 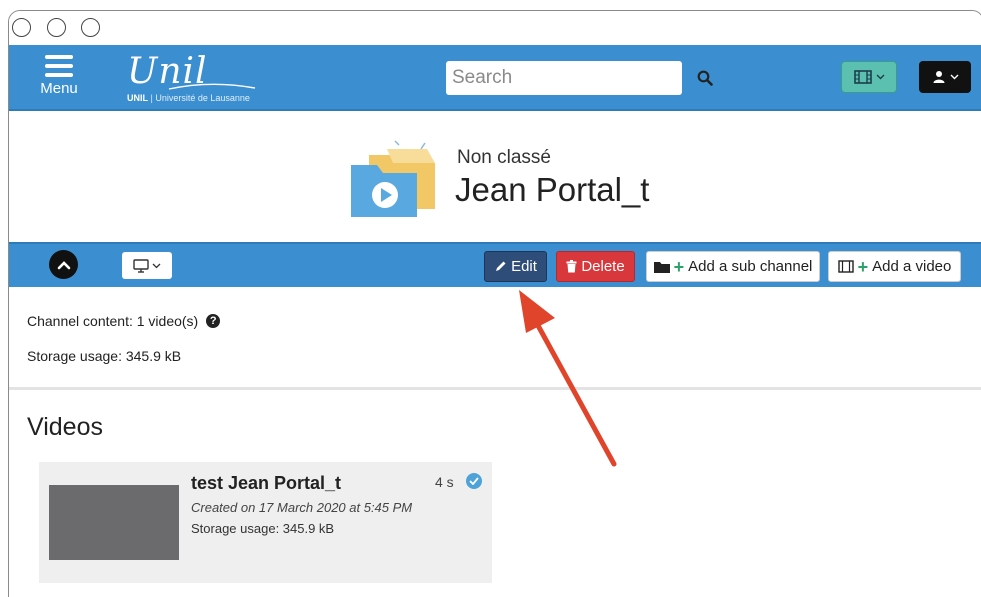 I want to click on logo-sub-bold: UNIL, so click(x=137, y=98).